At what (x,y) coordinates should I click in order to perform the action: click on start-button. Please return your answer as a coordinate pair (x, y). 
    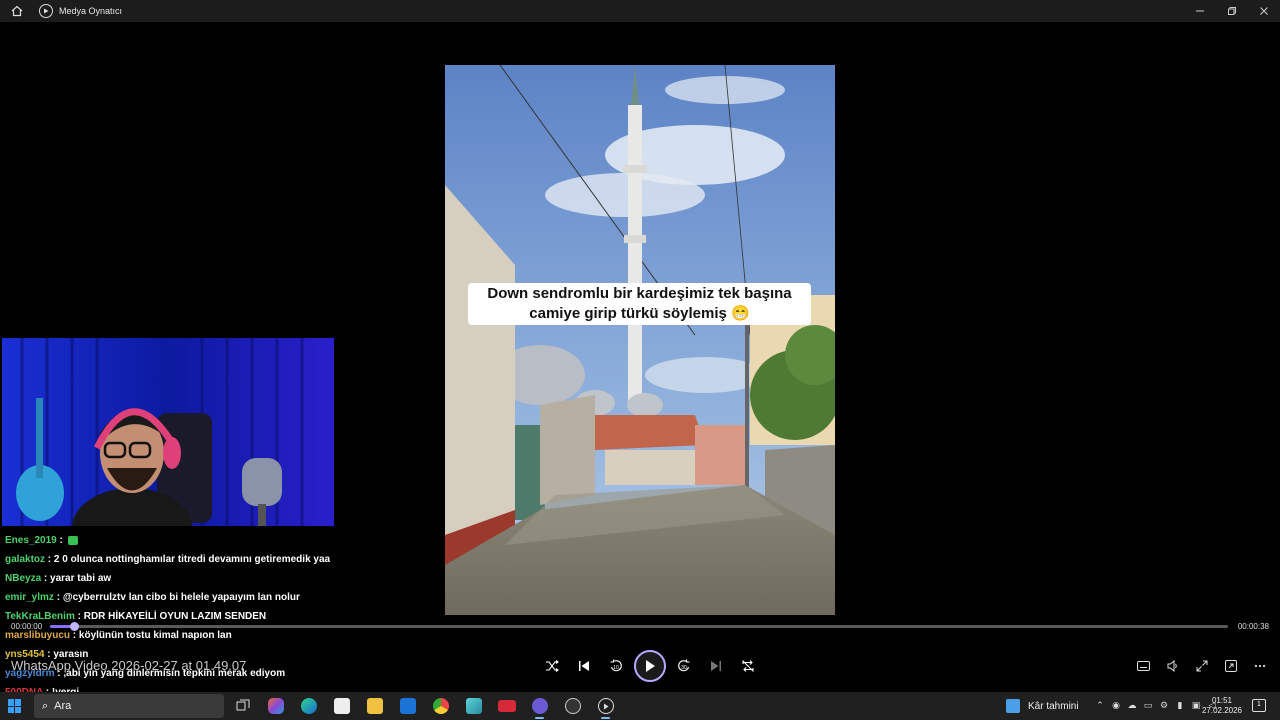
    Looking at the image, I should click on (15, 706).